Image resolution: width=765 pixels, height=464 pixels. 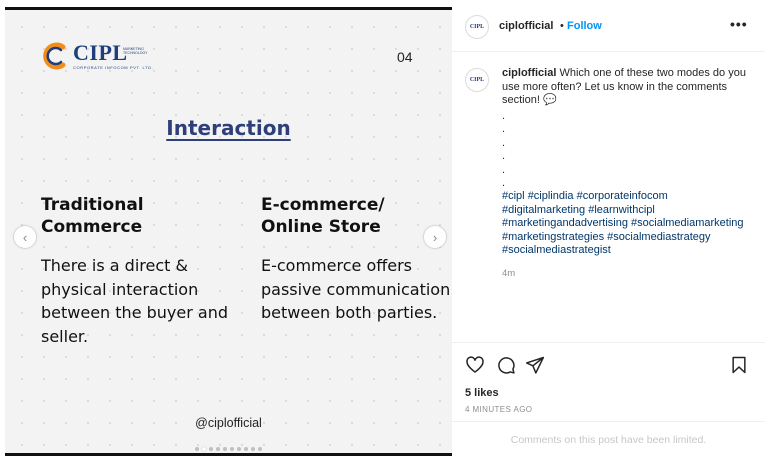 What do you see at coordinates (687, 223) in the screenshot?
I see `hashtag-link: #socialmediamarketing` at bounding box center [687, 223].